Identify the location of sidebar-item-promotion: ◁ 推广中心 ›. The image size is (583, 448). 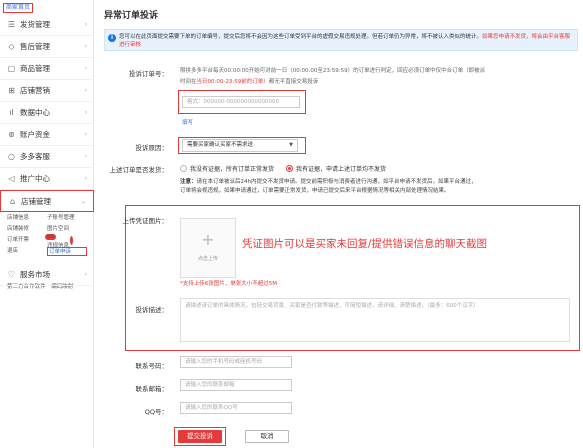
(47, 179).